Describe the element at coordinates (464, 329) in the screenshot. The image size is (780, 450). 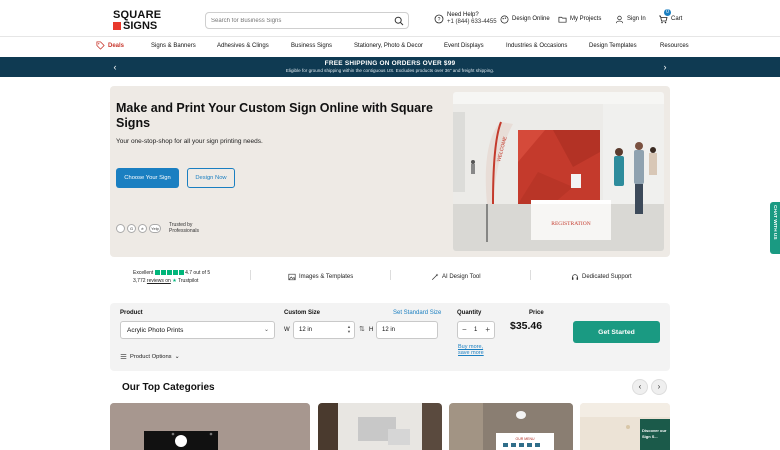
I see `minus-icon: −` at that location.